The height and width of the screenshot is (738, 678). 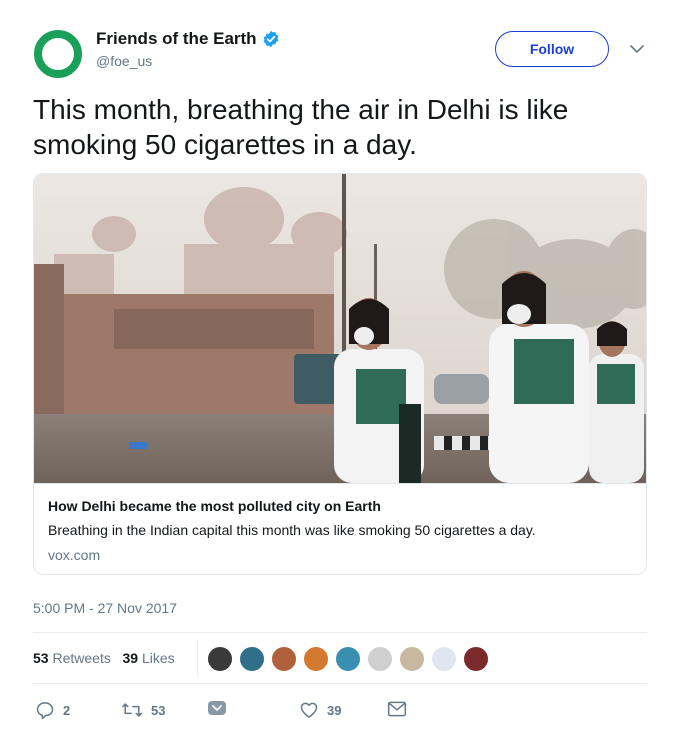 What do you see at coordinates (158, 710) in the screenshot?
I see `retweet-count: 53` at bounding box center [158, 710].